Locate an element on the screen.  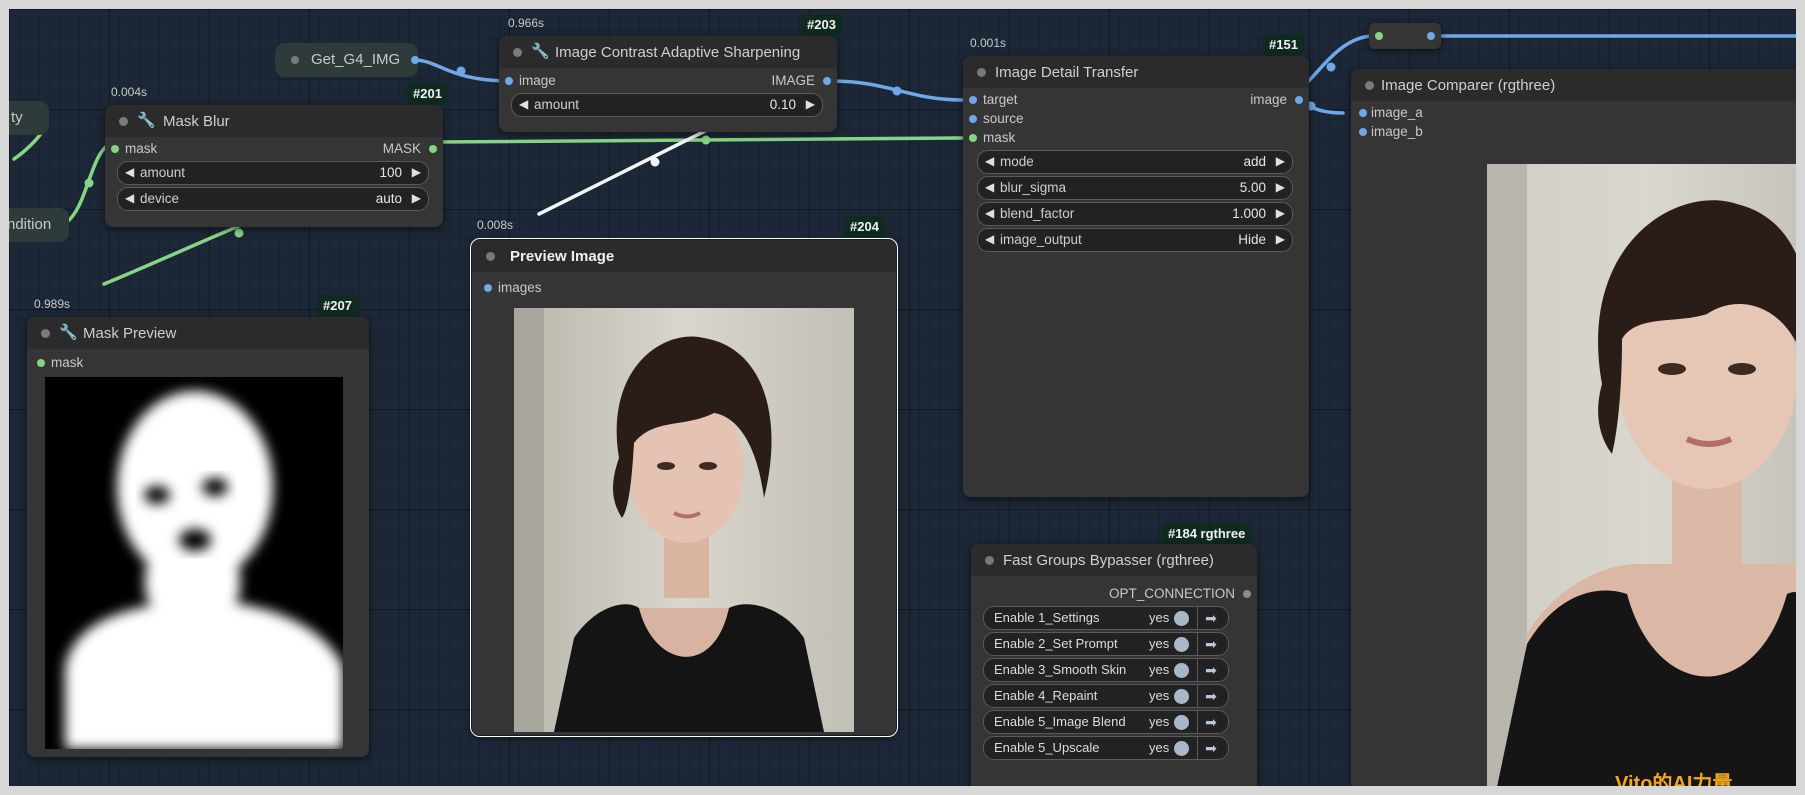
preview-timing: 0.008s is located at coordinates (495, 225).